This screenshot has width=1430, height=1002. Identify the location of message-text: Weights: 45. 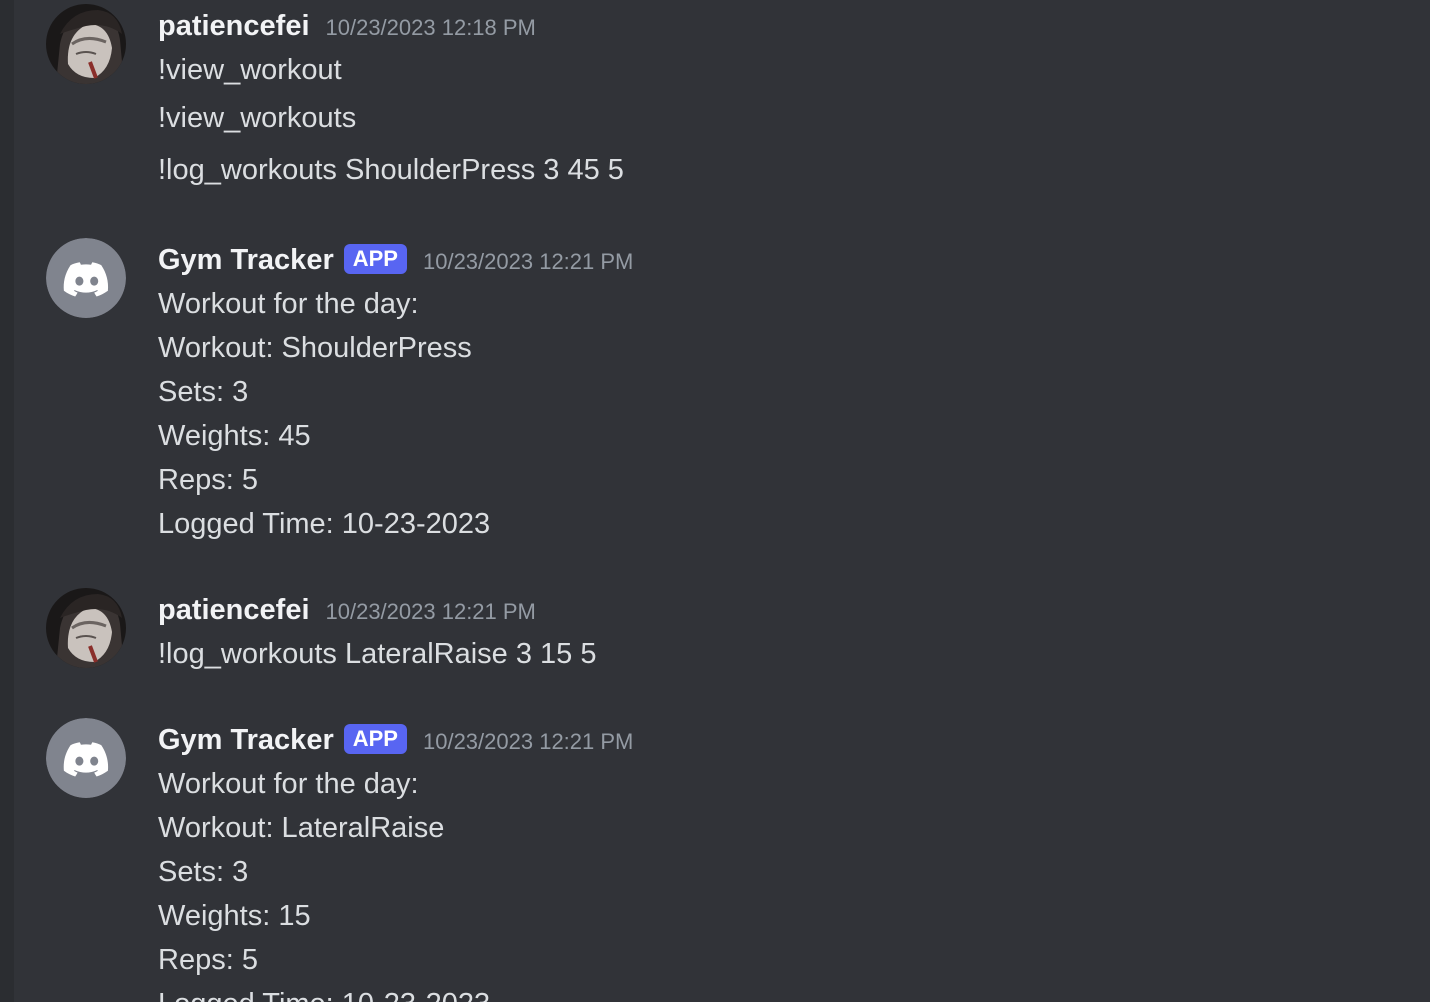
(234, 436).